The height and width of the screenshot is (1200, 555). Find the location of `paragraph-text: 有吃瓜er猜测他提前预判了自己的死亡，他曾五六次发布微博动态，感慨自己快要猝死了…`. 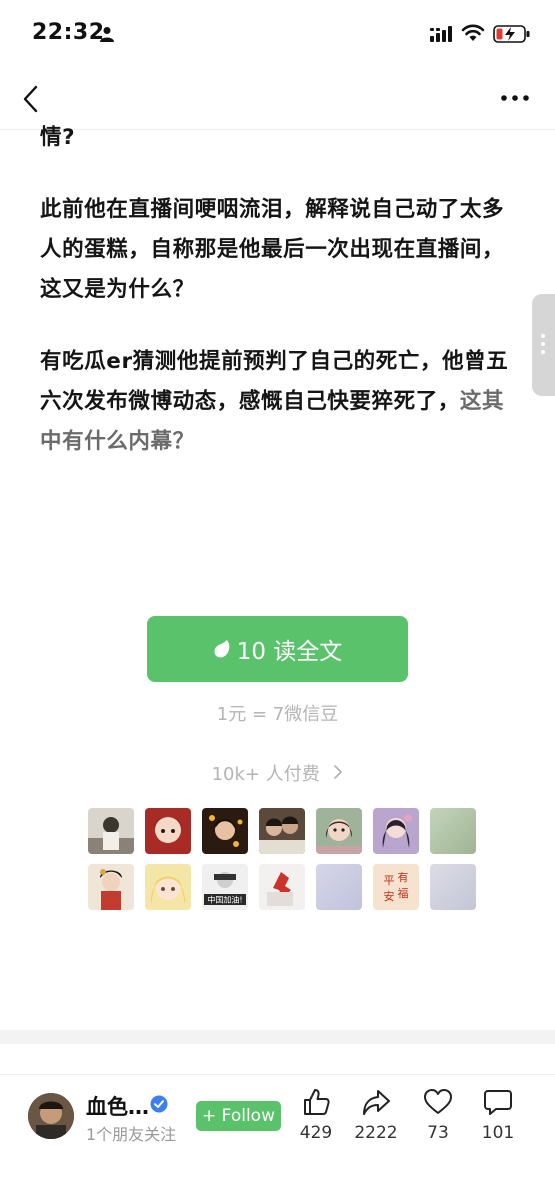

paragraph-text: 有吃瓜er猜测他提前预判了自己的死亡，他曾五六次发布微博动态，感慨自己快要猝死了… is located at coordinates (274, 381).